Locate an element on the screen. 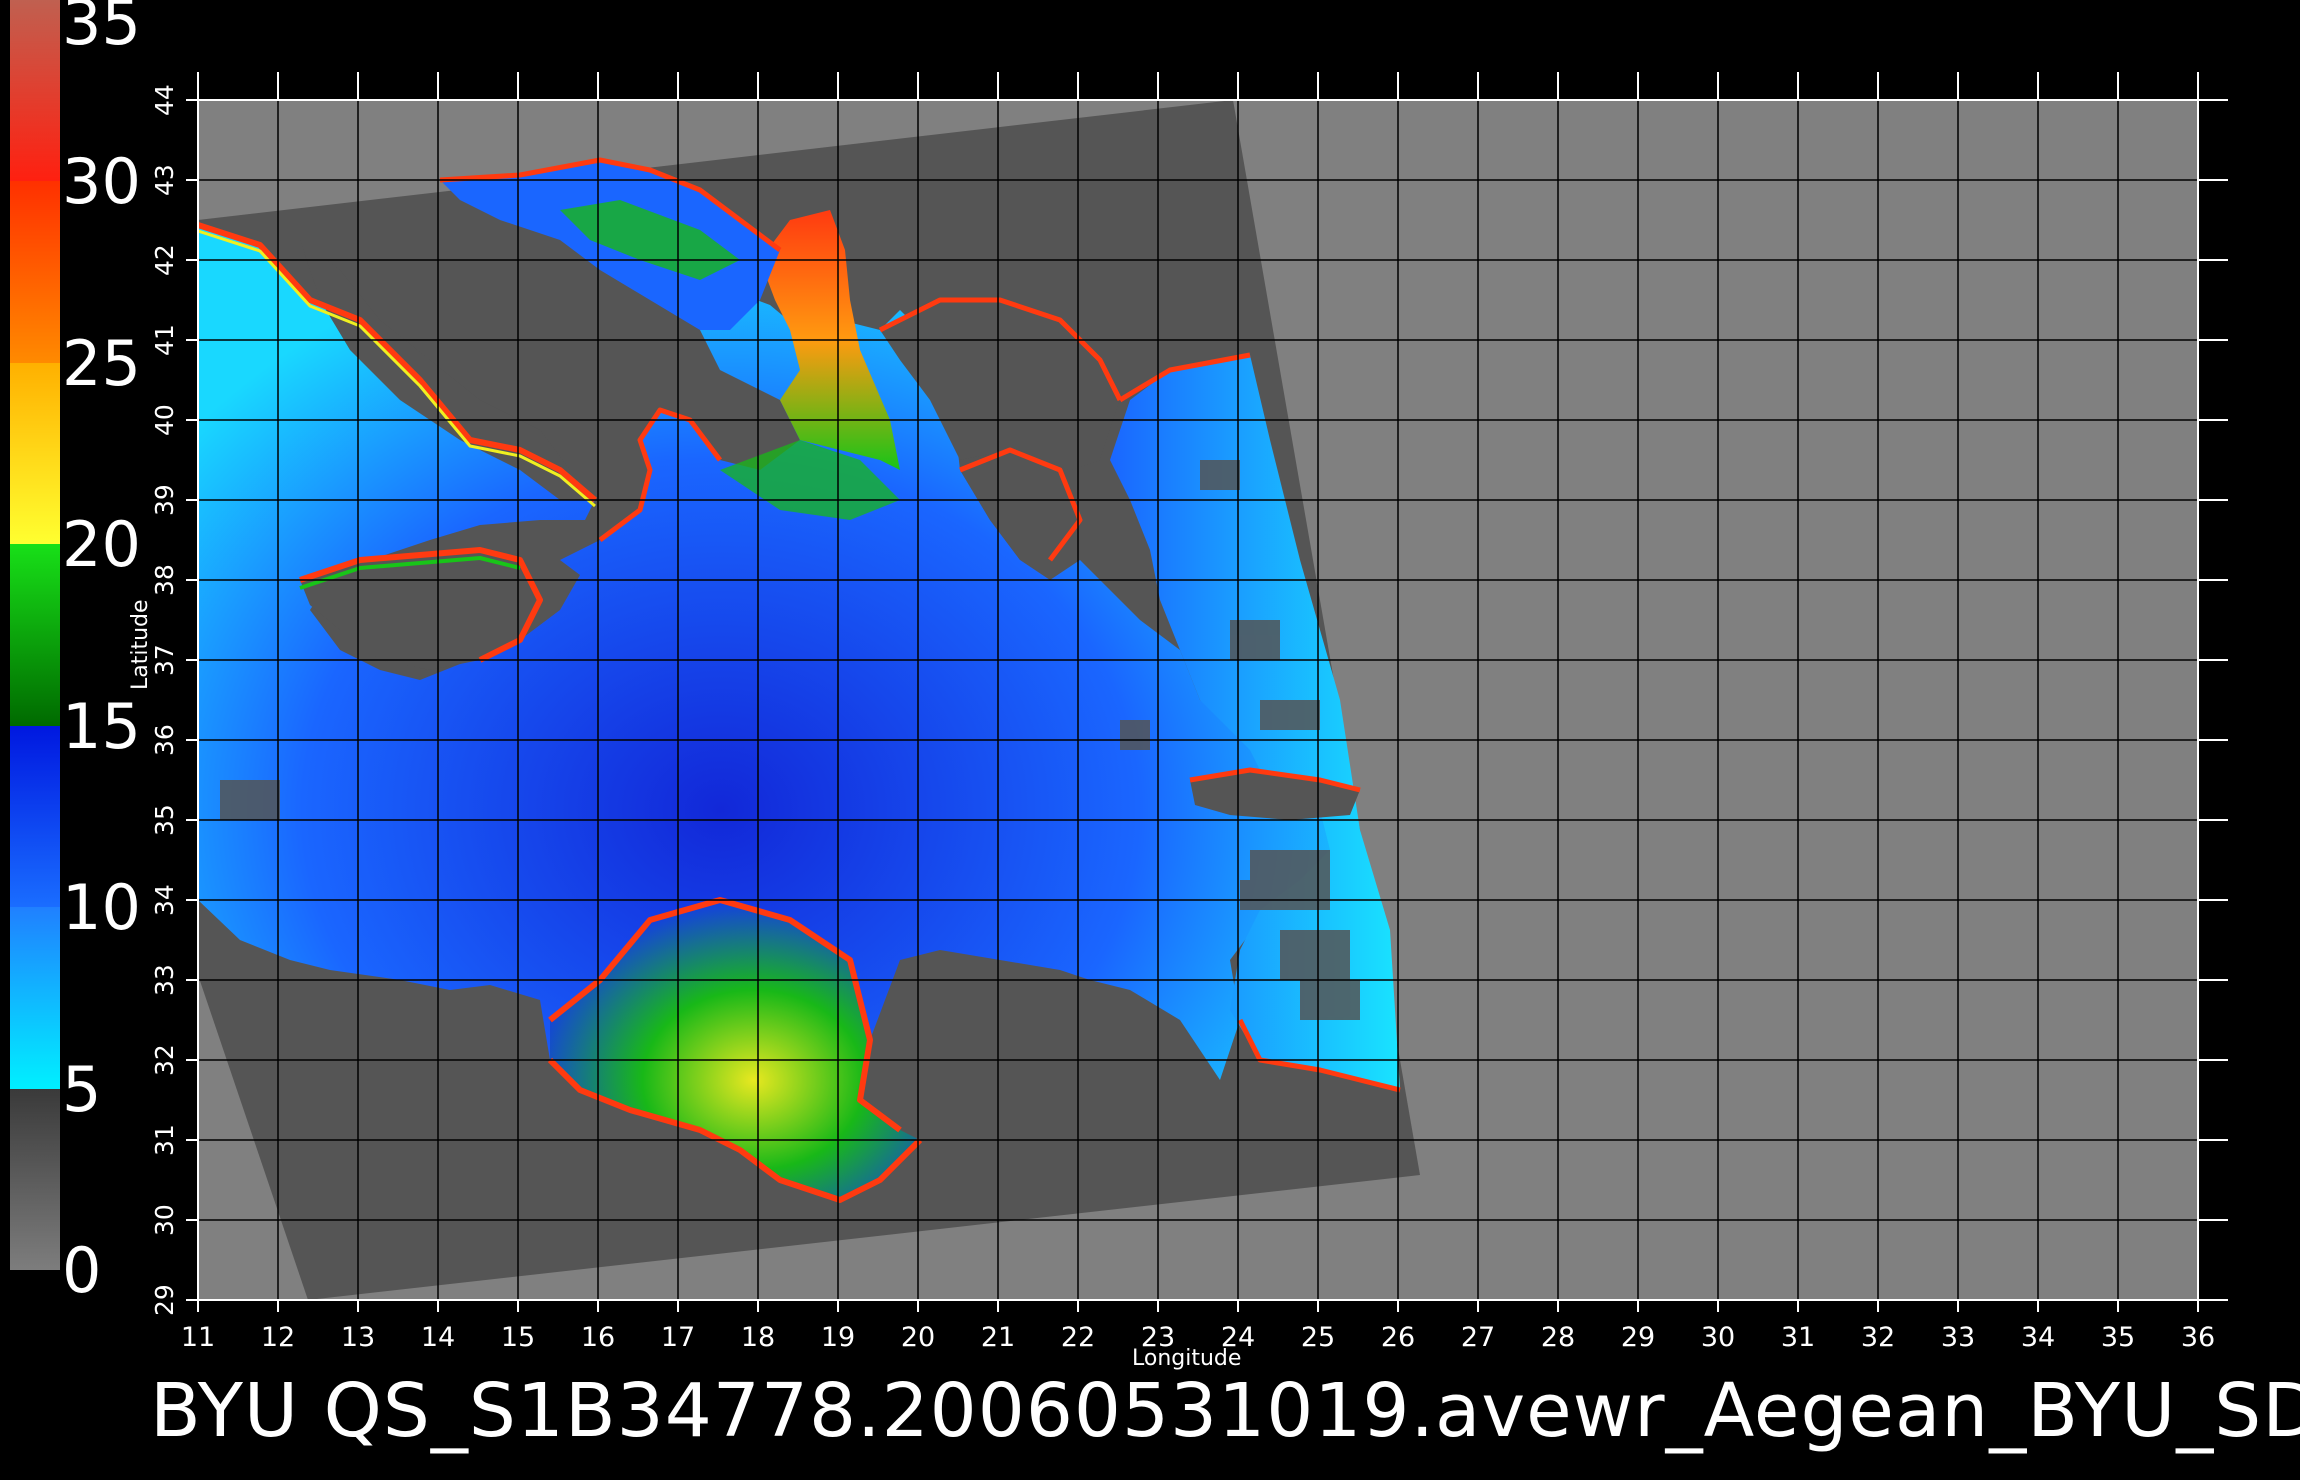 The height and width of the screenshot is (1480, 2300). x-tick-label: 19 is located at coordinates (838, 1337).